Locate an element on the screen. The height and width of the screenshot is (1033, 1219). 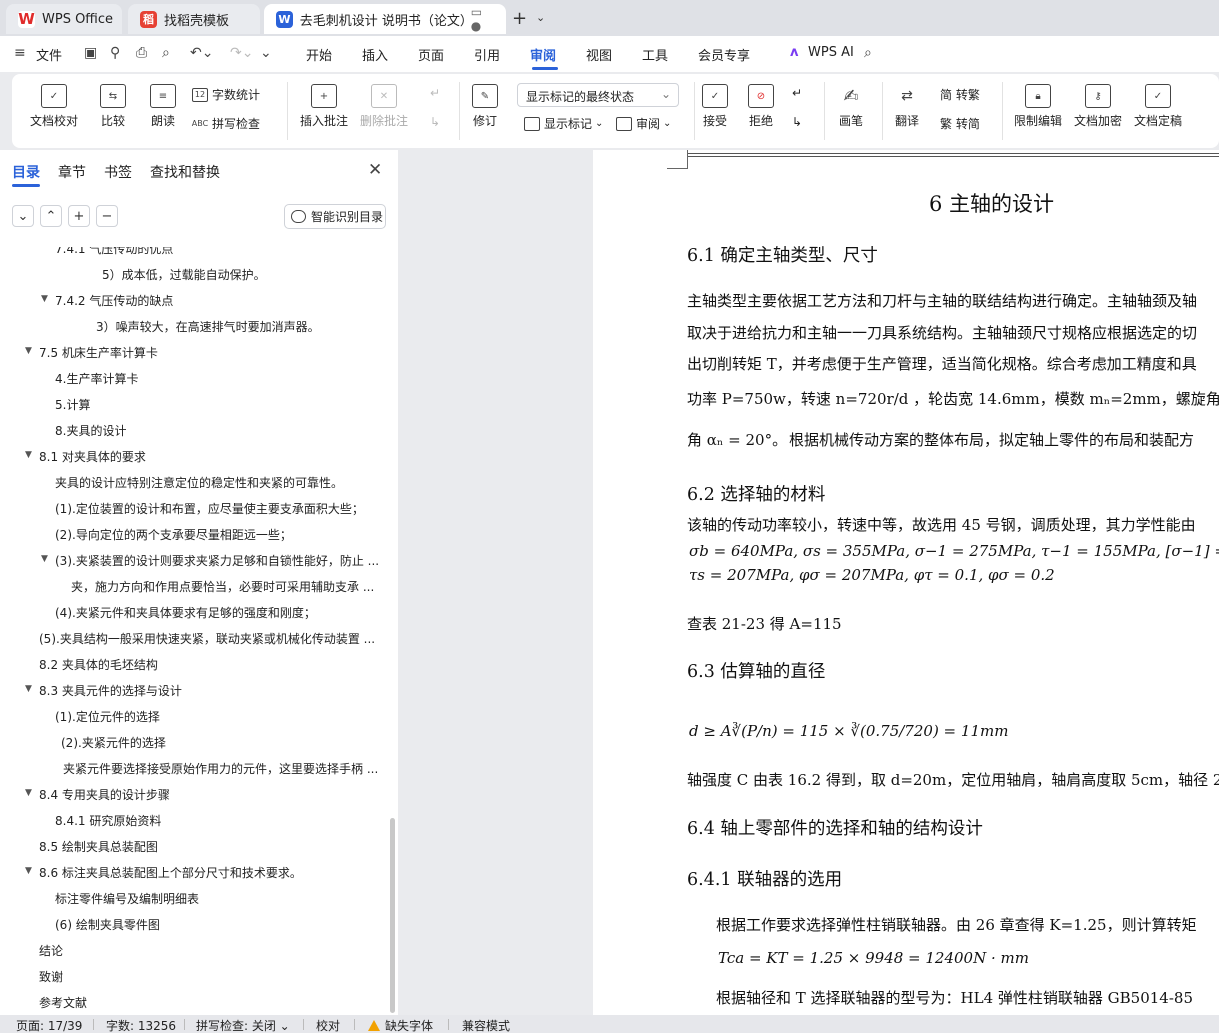
toc-item: 3）噪声较大，在高速排气时要加消声器。 is located at coordinates (208, 326).